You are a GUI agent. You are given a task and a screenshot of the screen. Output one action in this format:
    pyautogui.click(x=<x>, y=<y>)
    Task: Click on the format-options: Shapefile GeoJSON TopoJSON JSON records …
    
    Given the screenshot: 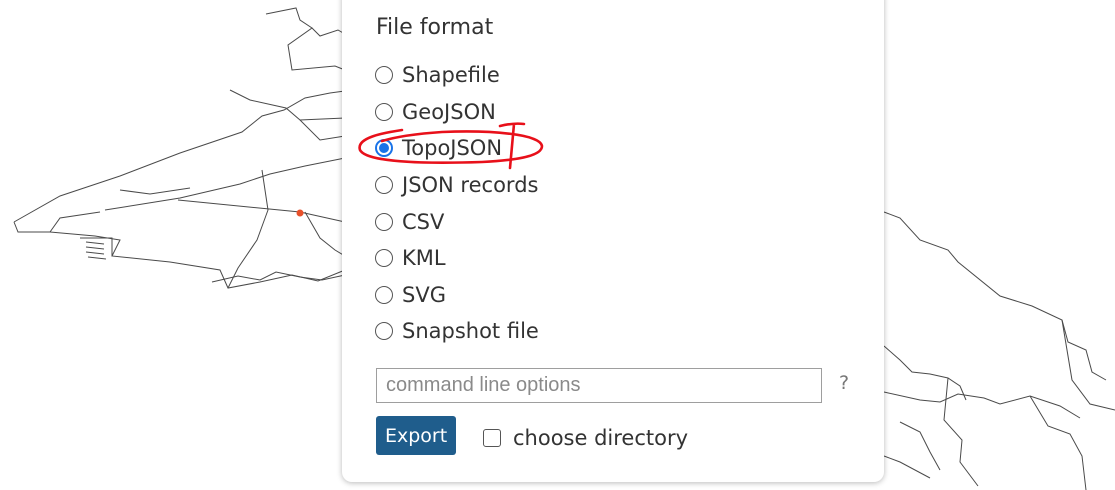 What is the action you would take?
    pyautogui.click(x=457, y=203)
    